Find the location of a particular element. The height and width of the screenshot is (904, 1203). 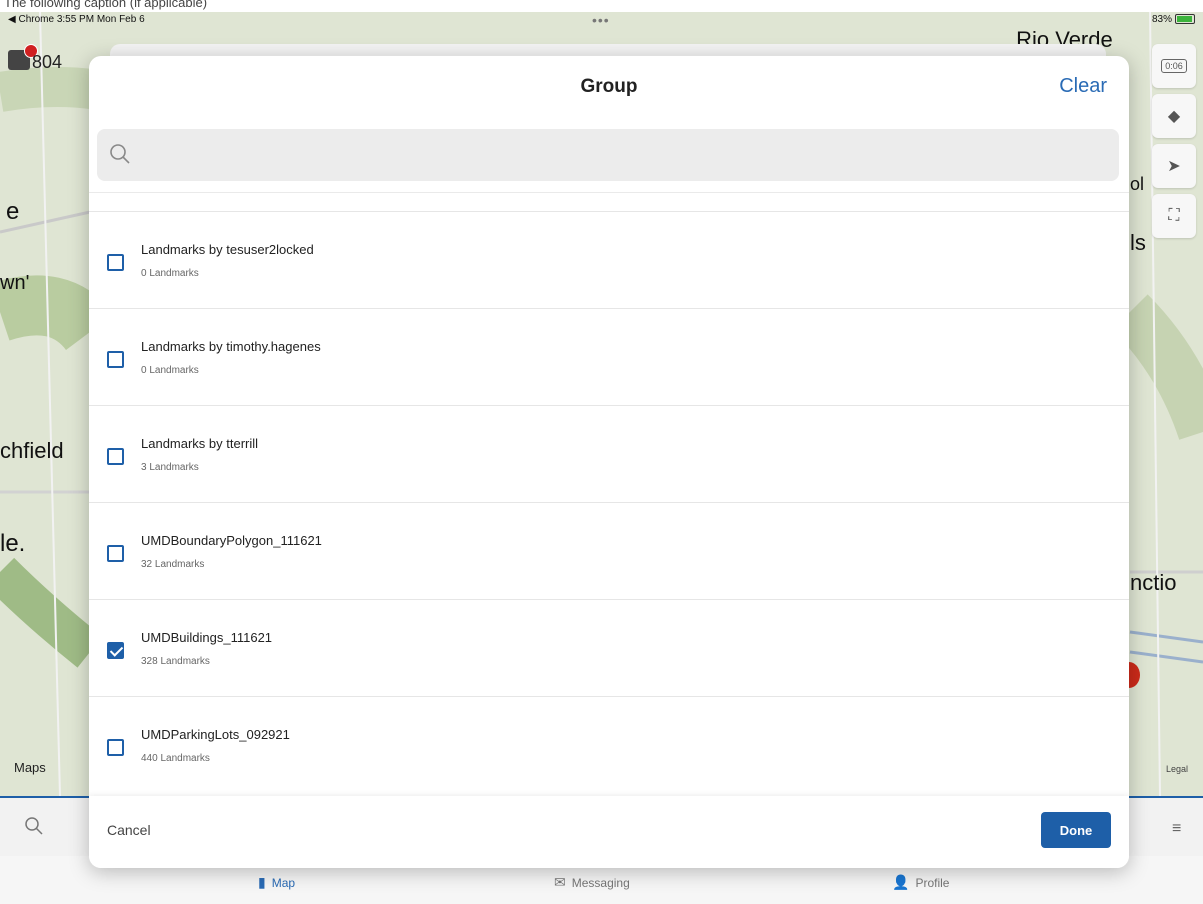

map-label-ol: ol is located at coordinates (1137, 184).